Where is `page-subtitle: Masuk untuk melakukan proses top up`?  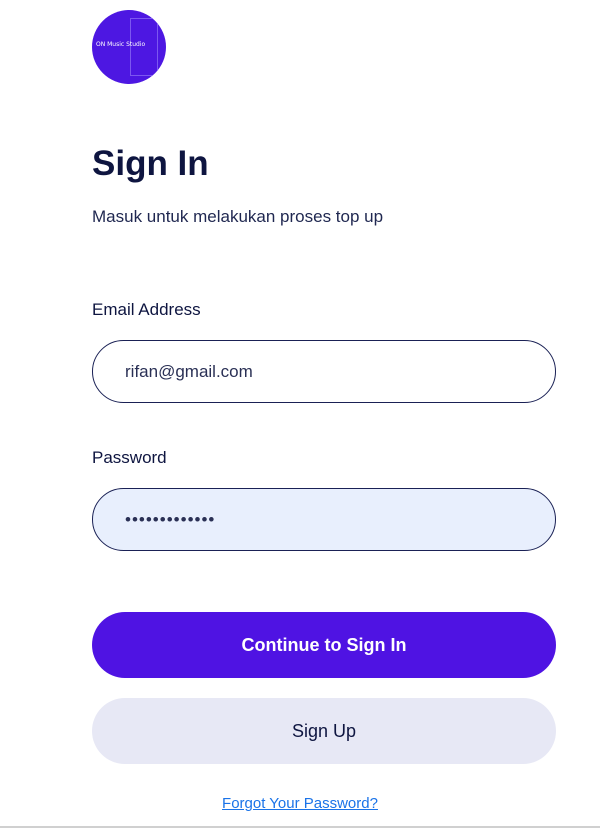
page-subtitle: Masuk untuk melakukan proses top up is located at coordinates (238, 216).